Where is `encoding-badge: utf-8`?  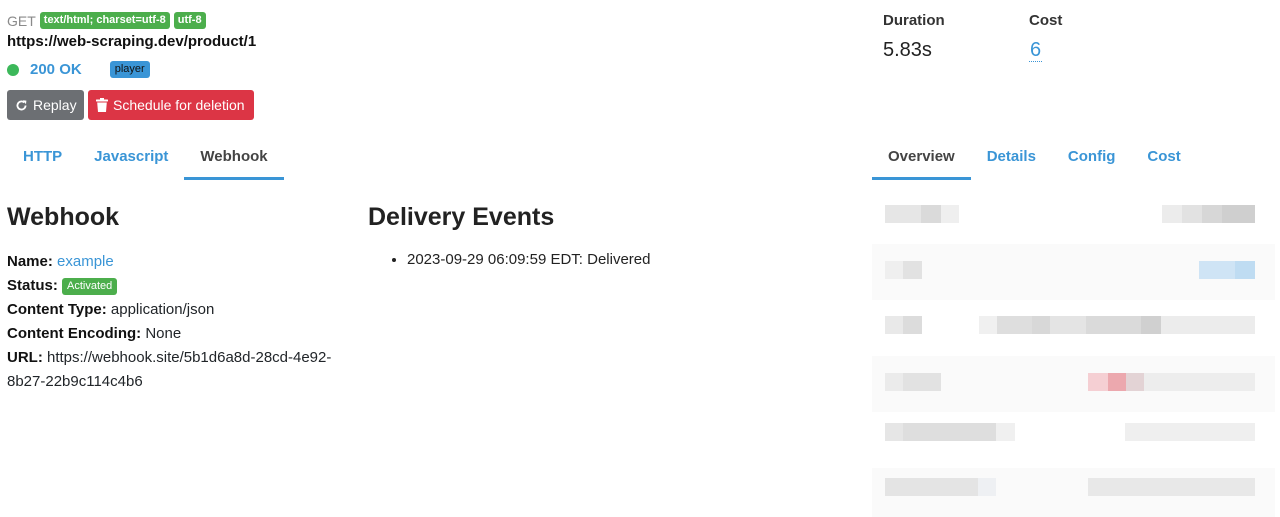 encoding-badge: utf-8 is located at coordinates (189, 20).